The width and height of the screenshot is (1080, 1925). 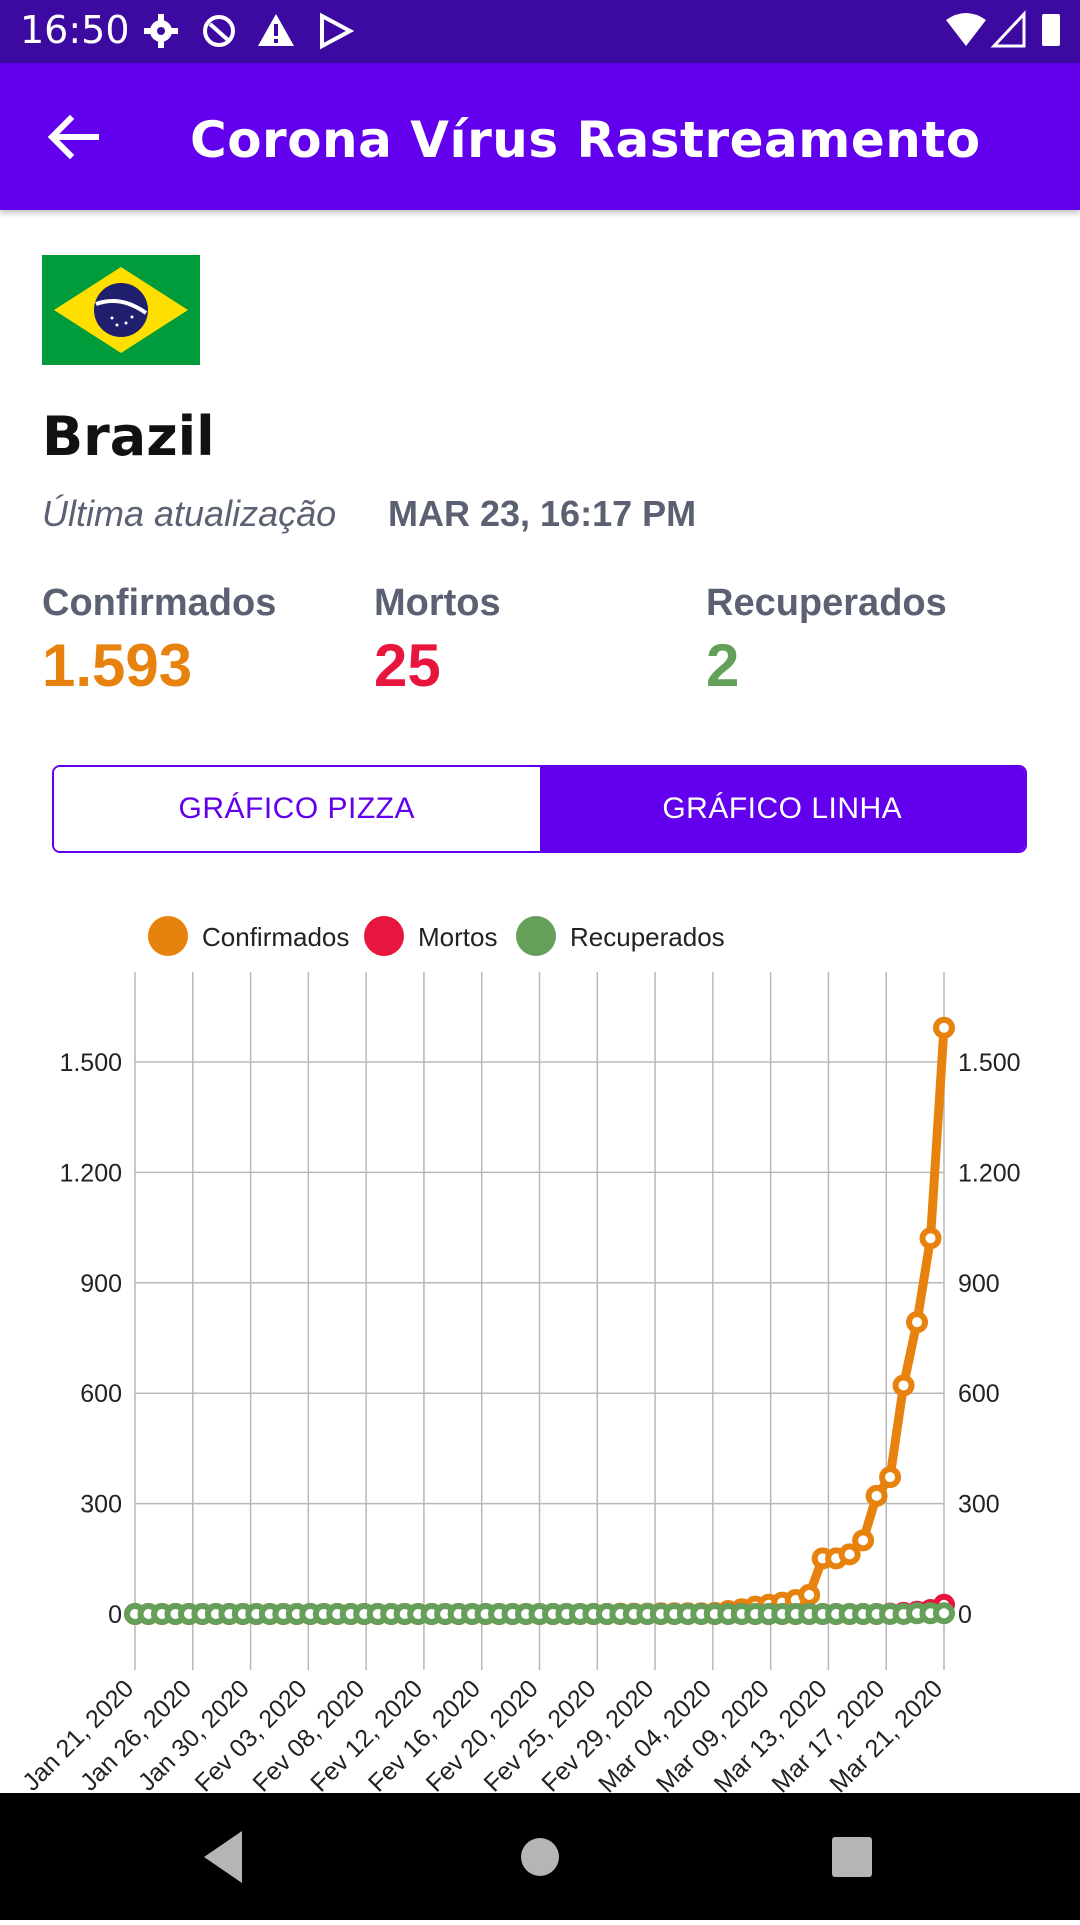 What do you see at coordinates (979, 1394) in the screenshot?
I see `y-tick-label-right: 600` at bounding box center [979, 1394].